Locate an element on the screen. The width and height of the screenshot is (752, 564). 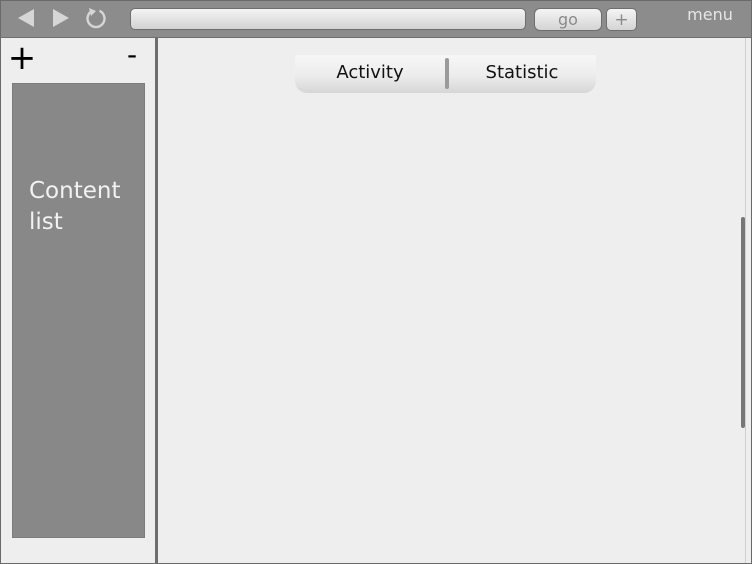
add-button: + is located at coordinates (22, 58).